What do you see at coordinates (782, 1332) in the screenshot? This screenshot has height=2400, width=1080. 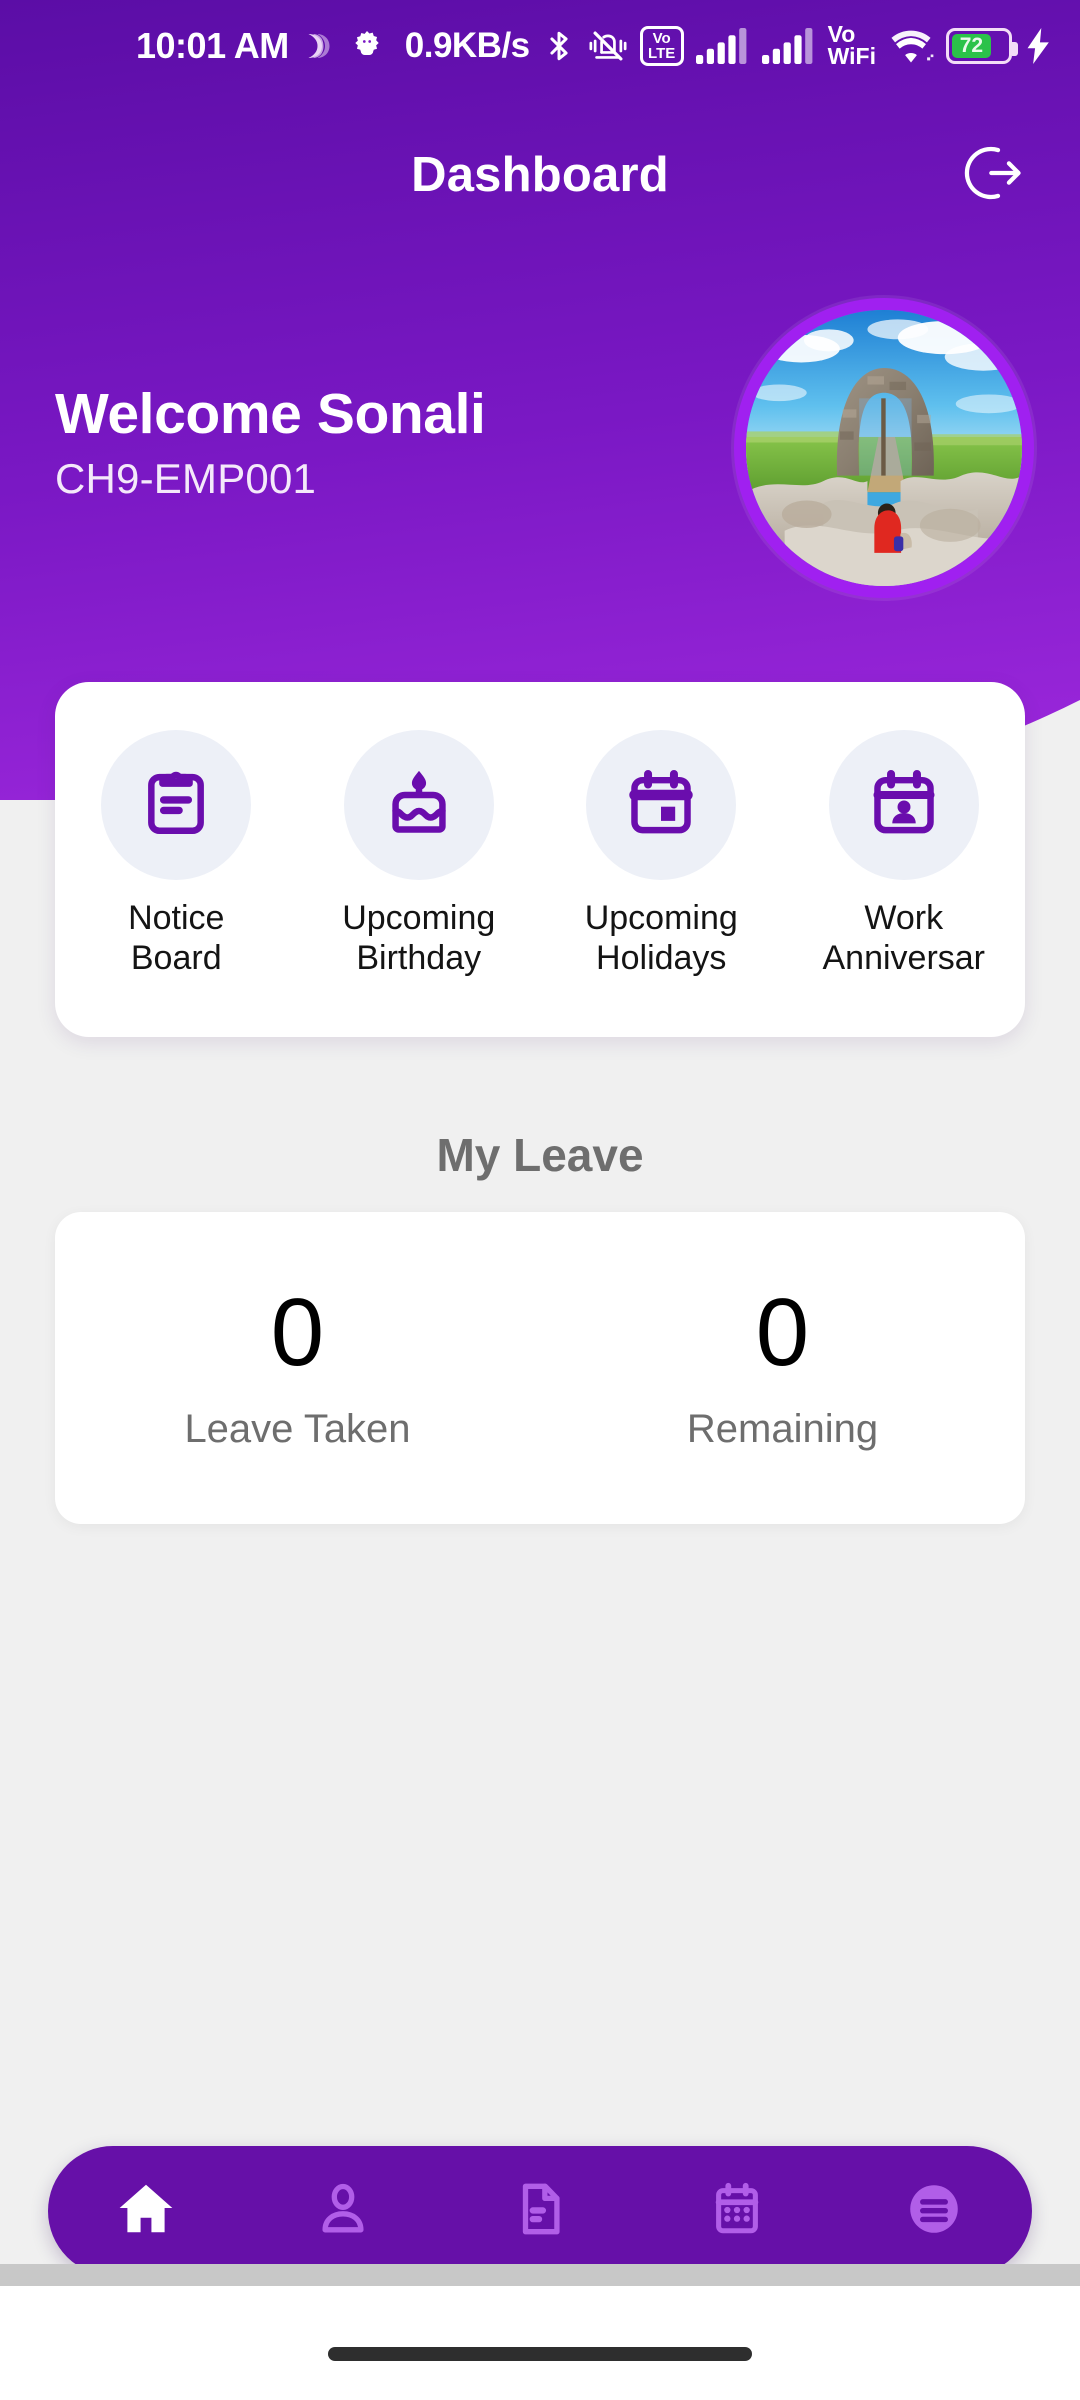 I see `leave-remaining-value: 0` at bounding box center [782, 1332].